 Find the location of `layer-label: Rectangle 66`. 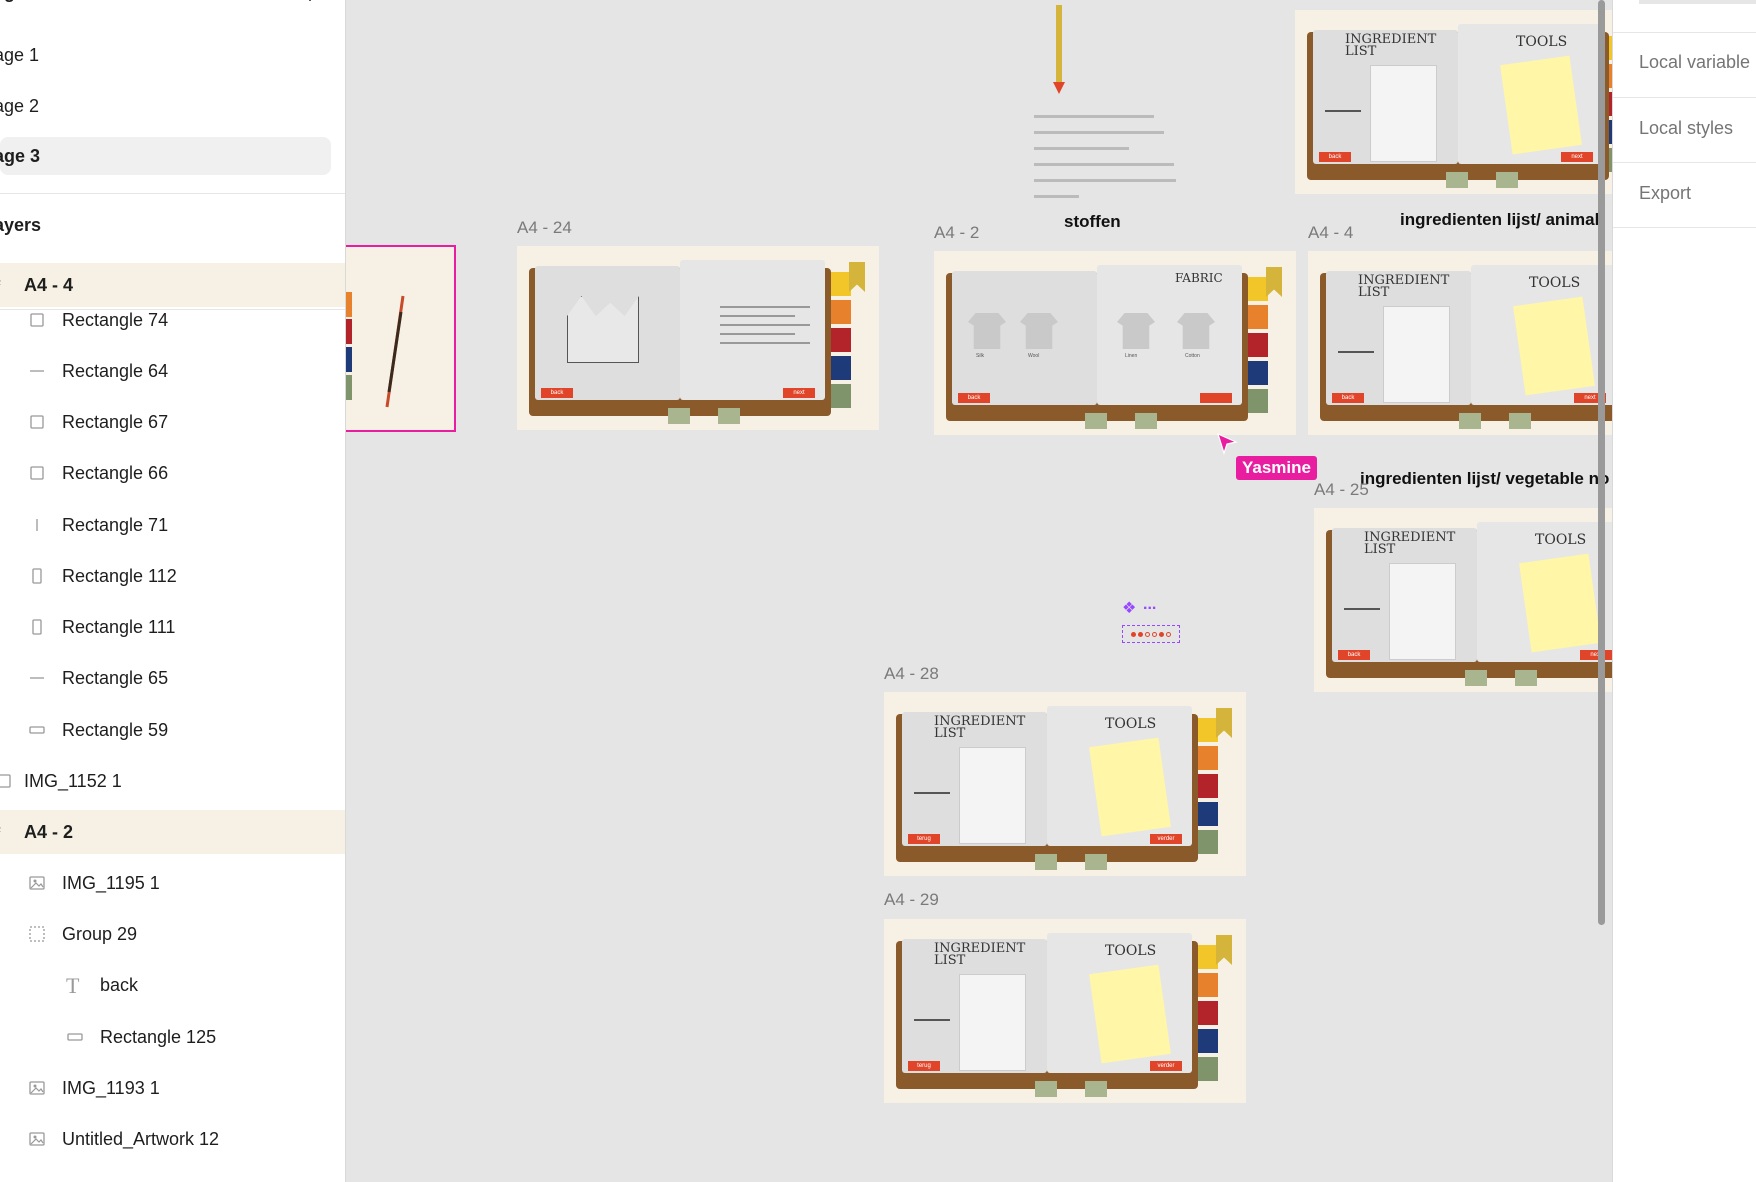

layer-label: Rectangle 66 is located at coordinates (115, 472).